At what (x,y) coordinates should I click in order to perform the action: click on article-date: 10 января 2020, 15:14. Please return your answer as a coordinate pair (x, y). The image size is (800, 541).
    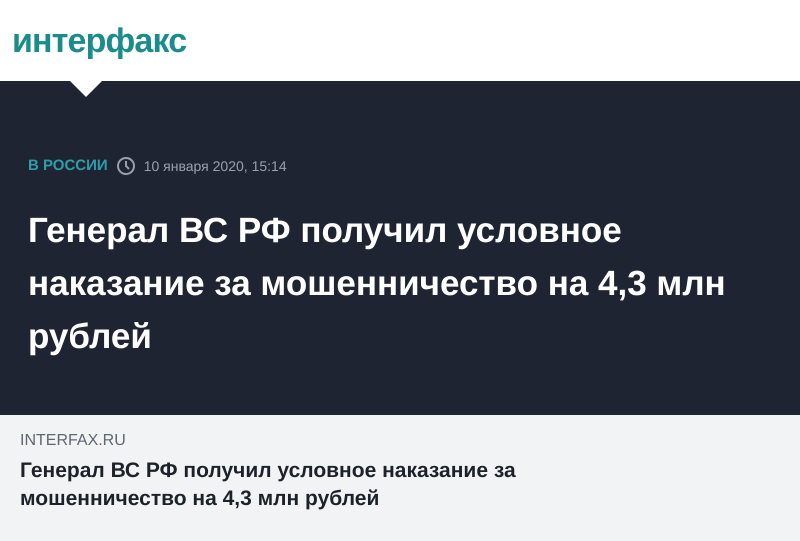
    Looking at the image, I should click on (215, 166).